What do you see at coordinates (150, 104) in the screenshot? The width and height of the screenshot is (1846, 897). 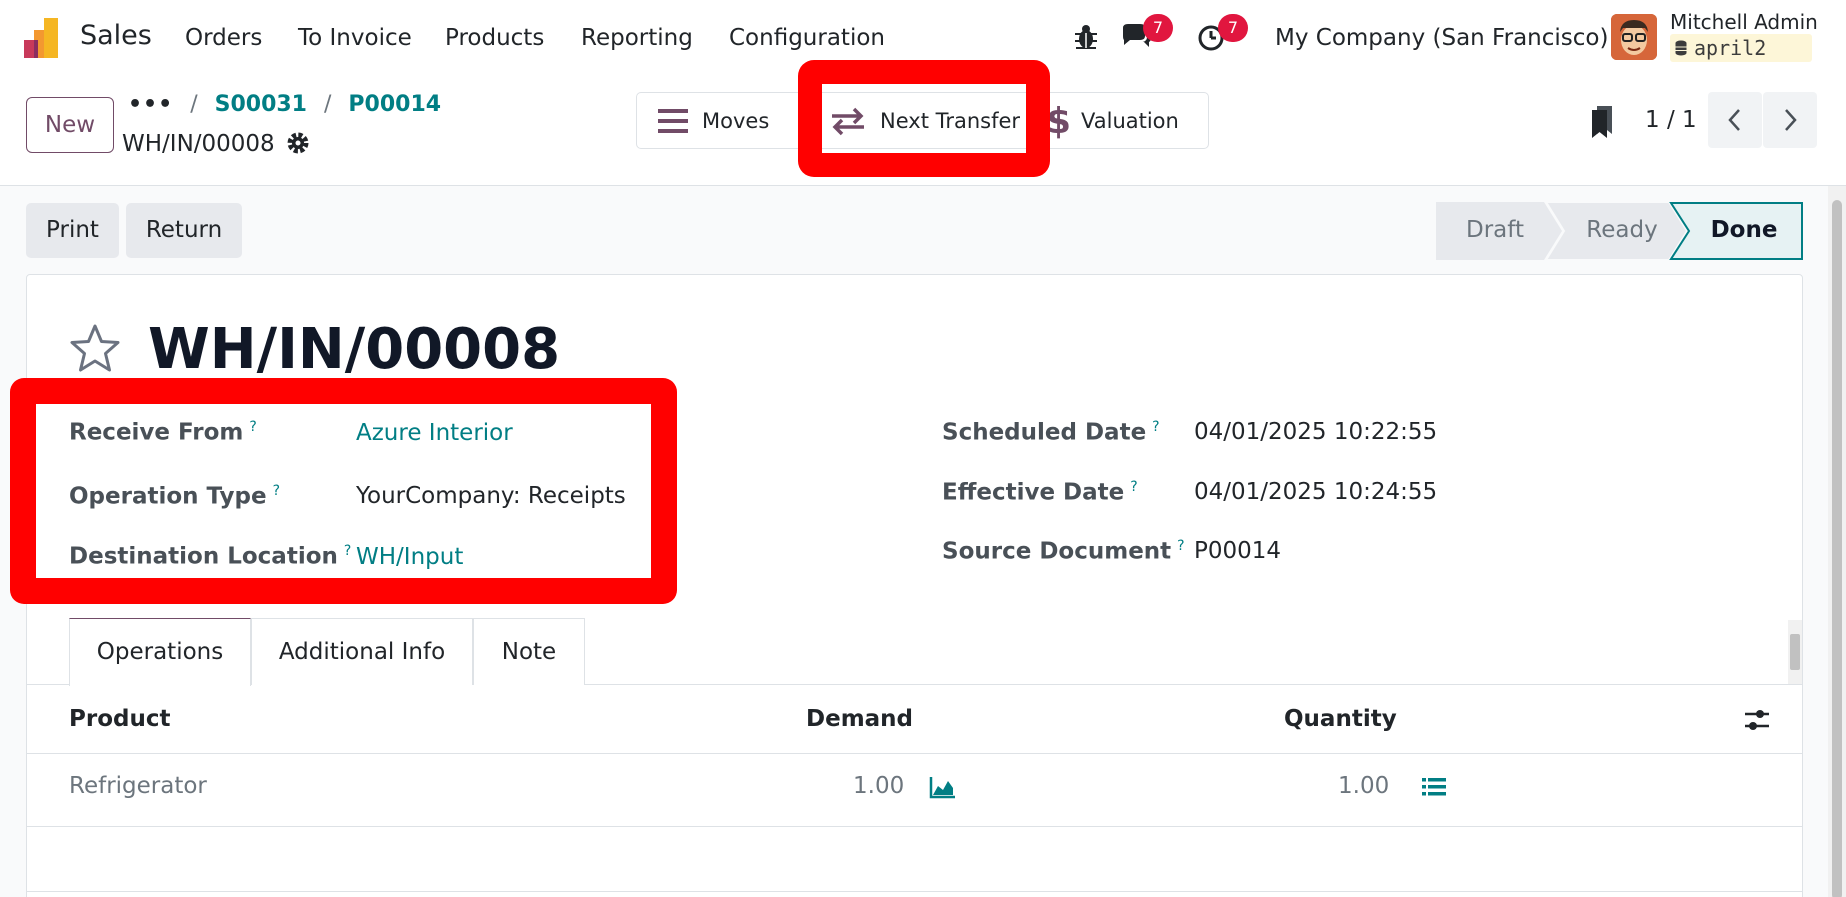 I see `breadcrumb-more: •••` at bounding box center [150, 104].